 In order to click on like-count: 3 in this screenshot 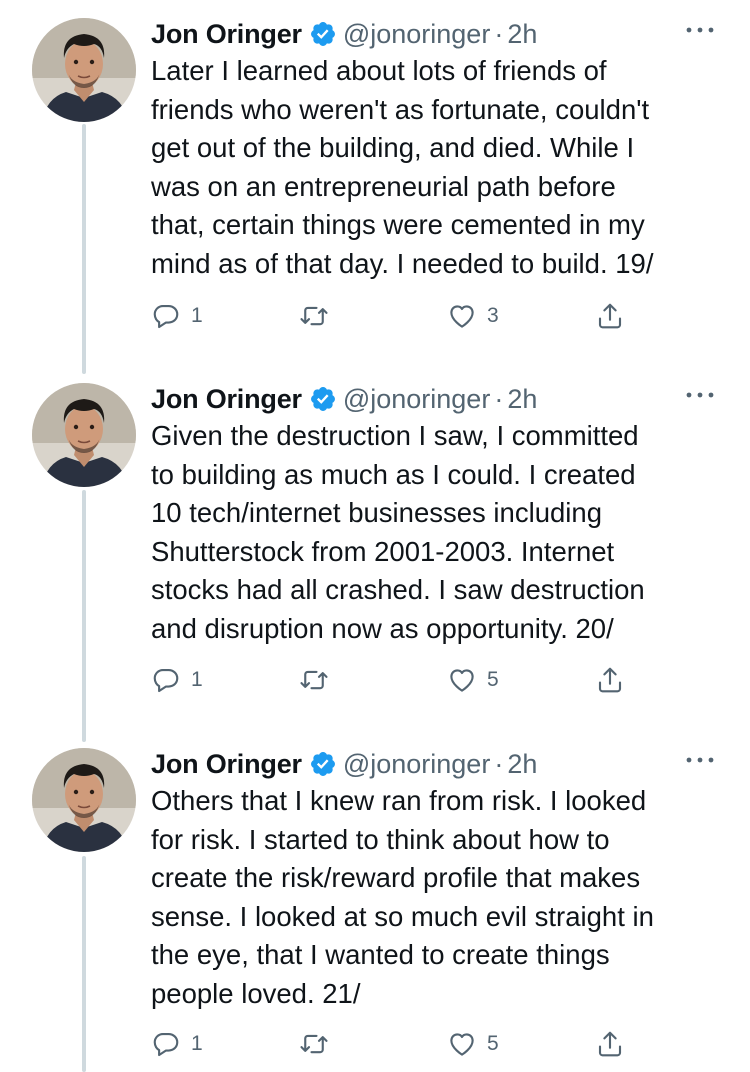, I will do `click(493, 315)`.